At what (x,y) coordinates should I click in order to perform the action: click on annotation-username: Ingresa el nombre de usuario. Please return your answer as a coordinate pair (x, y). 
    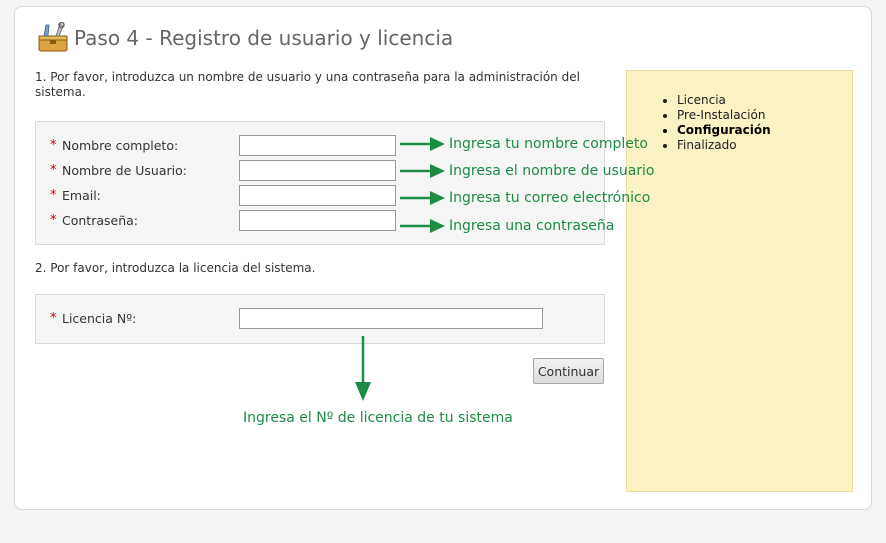
    Looking at the image, I should click on (552, 171).